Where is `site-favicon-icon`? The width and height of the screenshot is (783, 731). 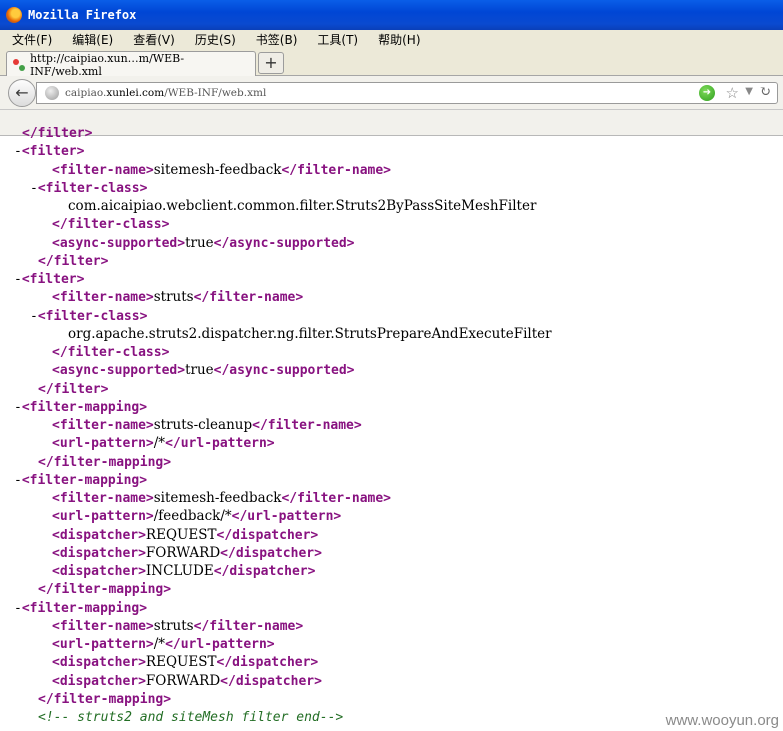
site-favicon-icon is located at coordinates (19, 65).